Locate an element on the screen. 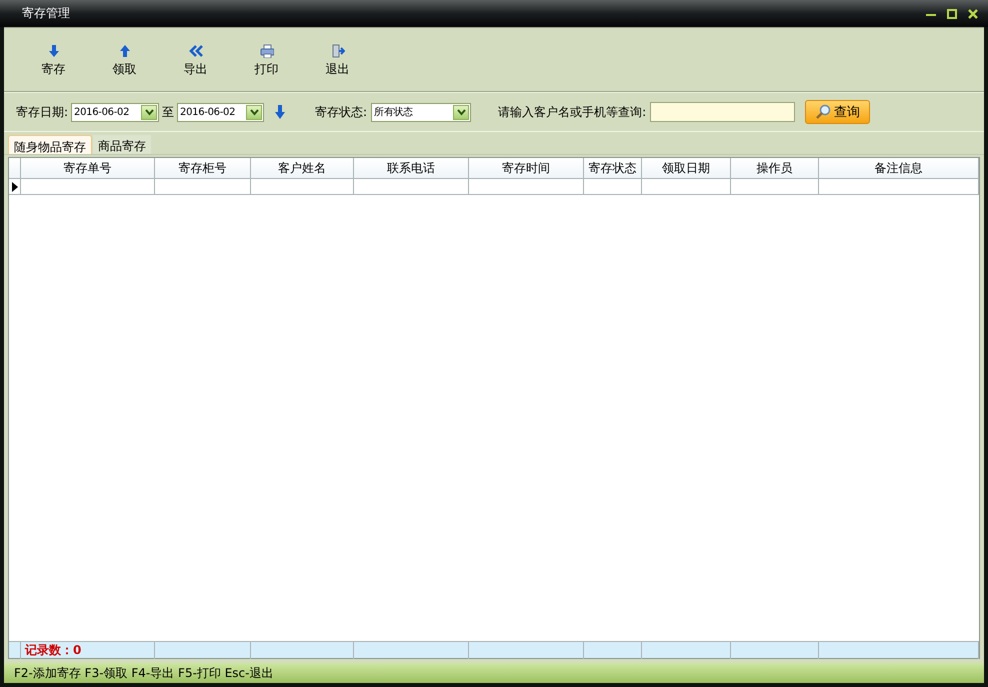 Image resolution: width=988 pixels, height=687 pixels. tab: 商品寄存 is located at coordinates (122, 144).